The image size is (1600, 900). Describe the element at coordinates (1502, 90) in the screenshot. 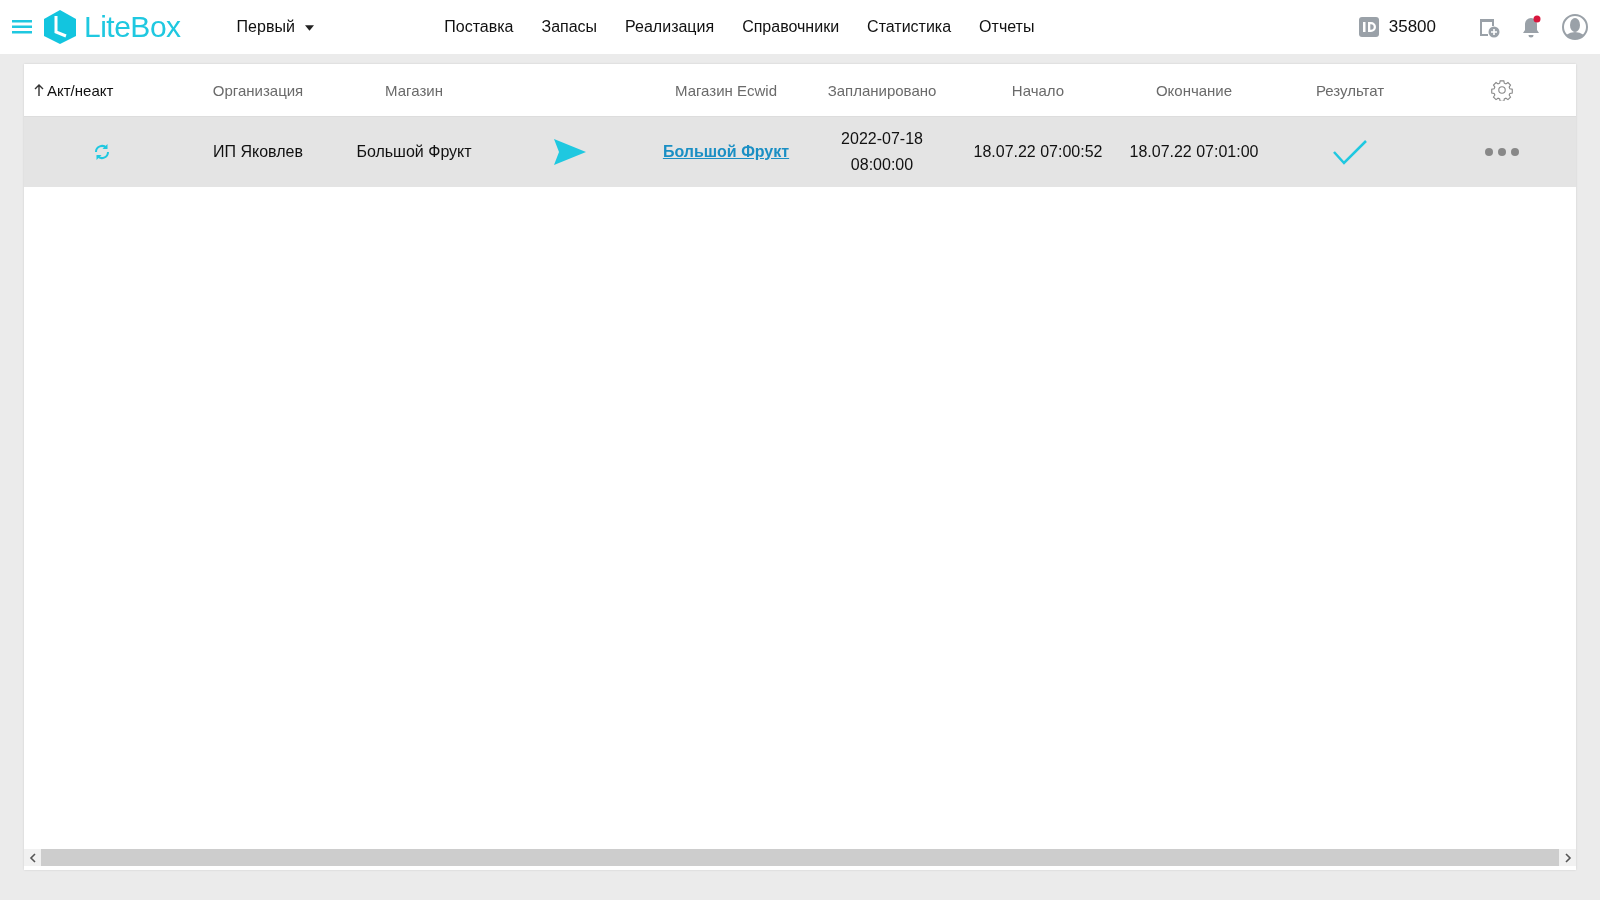

I see `settings-icon` at that location.